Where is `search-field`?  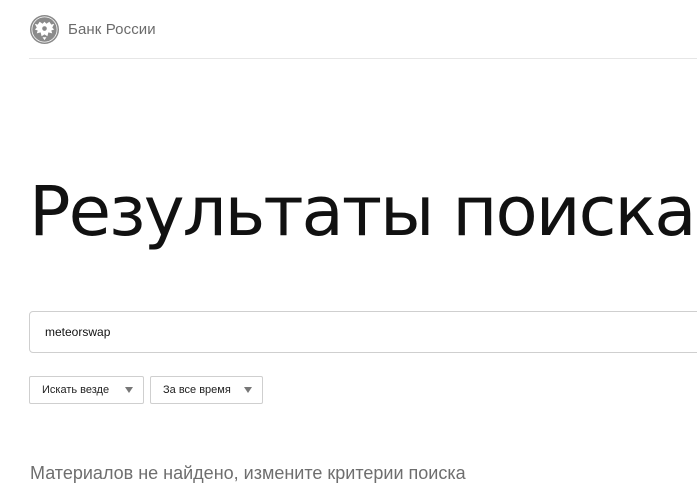
search-field is located at coordinates (363, 332).